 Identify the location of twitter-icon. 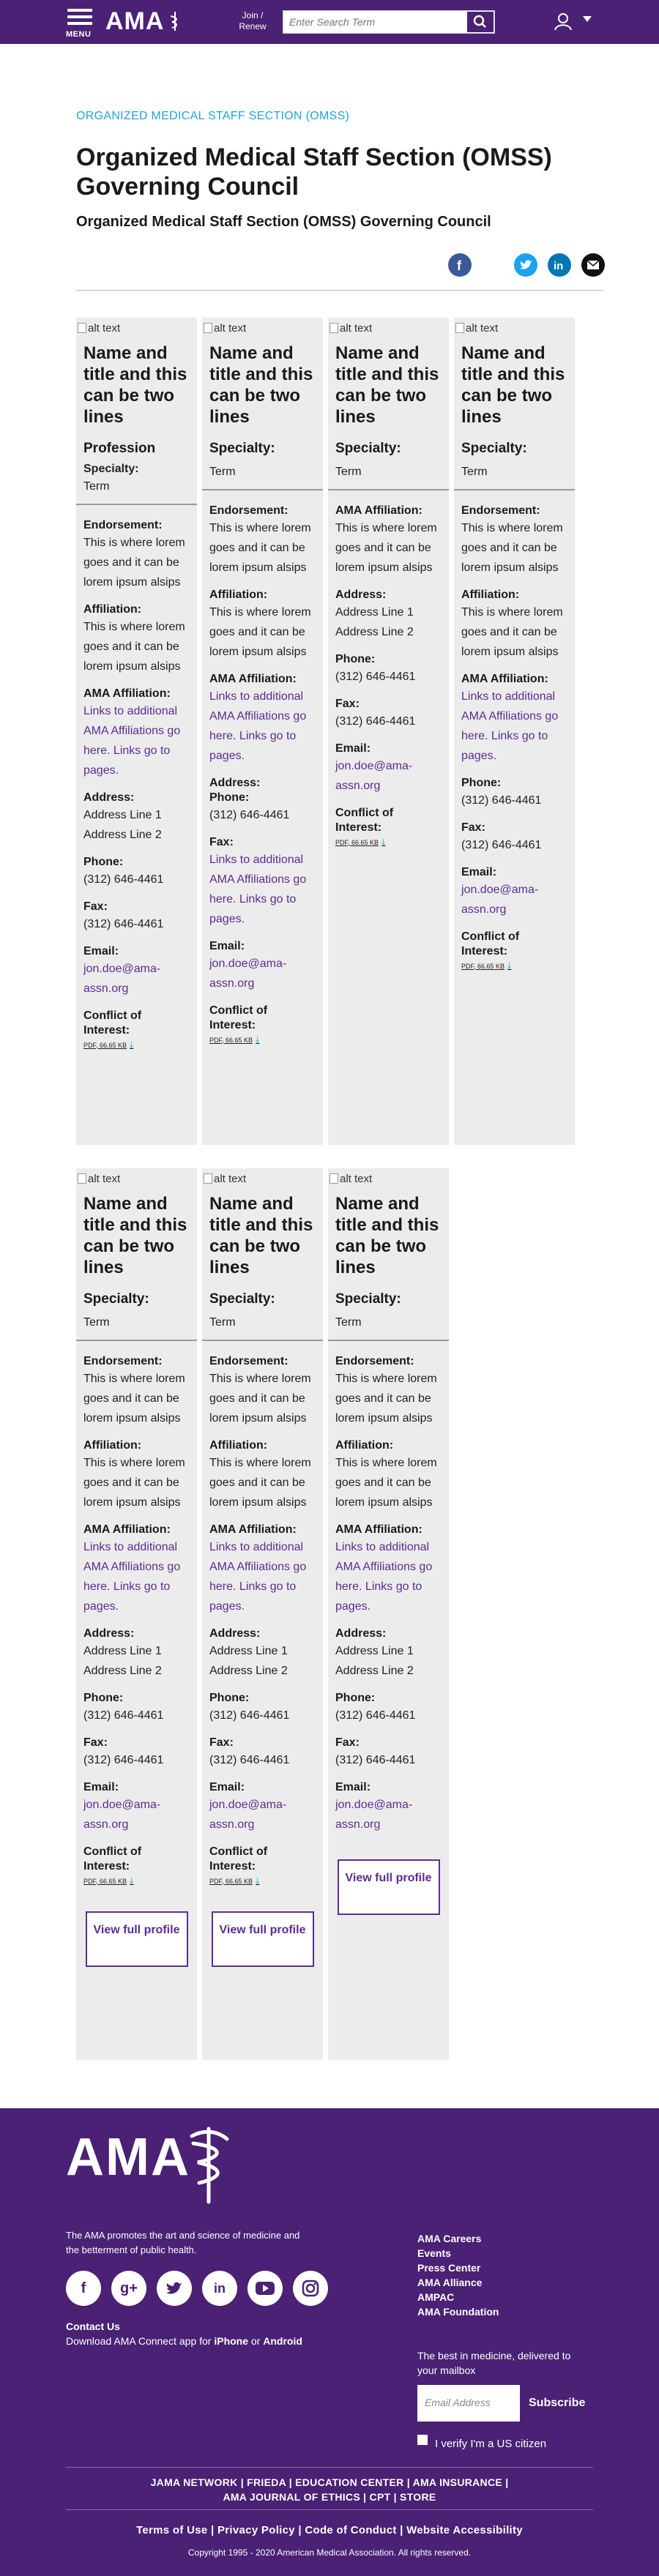
(174, 2288).